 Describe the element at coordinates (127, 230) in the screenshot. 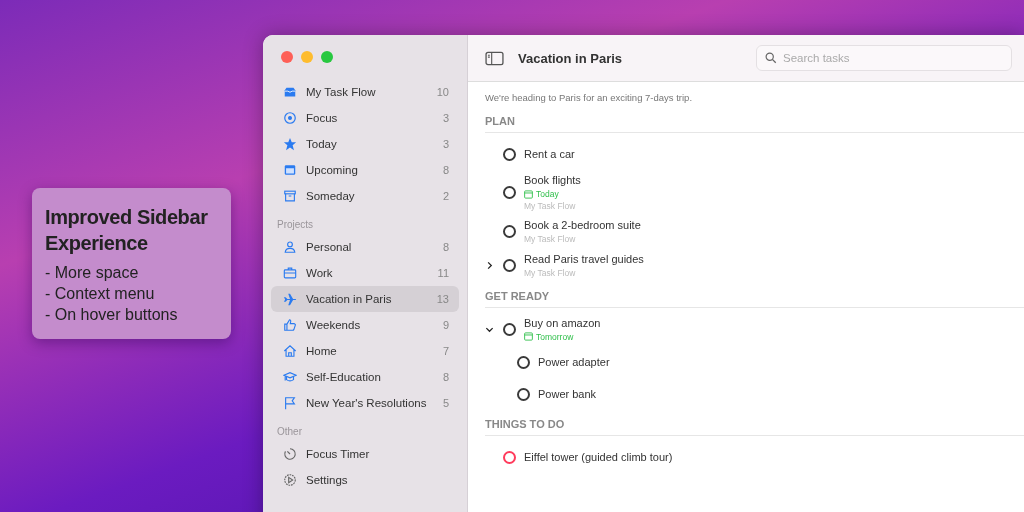

I see `promo-title: Improved Sidebar Experience` at that location.